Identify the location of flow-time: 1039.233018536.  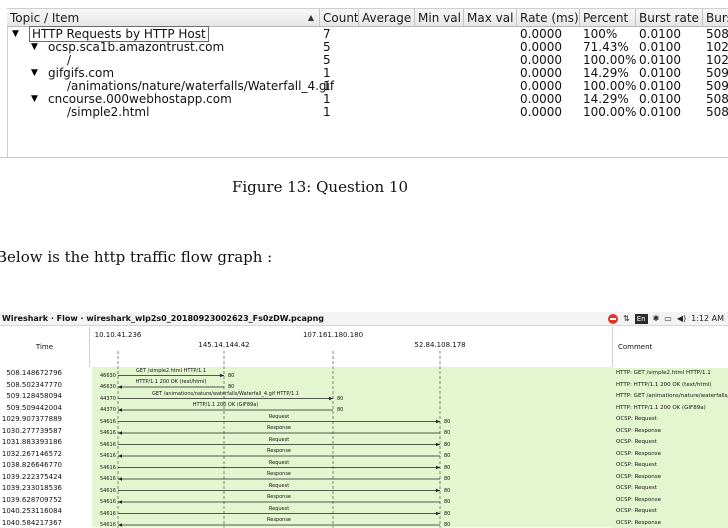
(45, 489).